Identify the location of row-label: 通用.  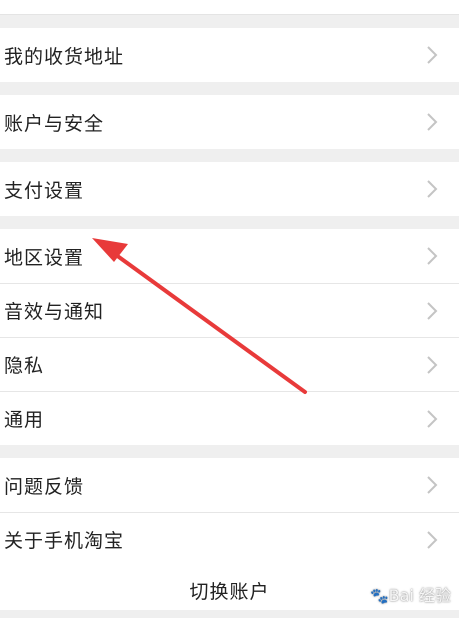
(24, 420).